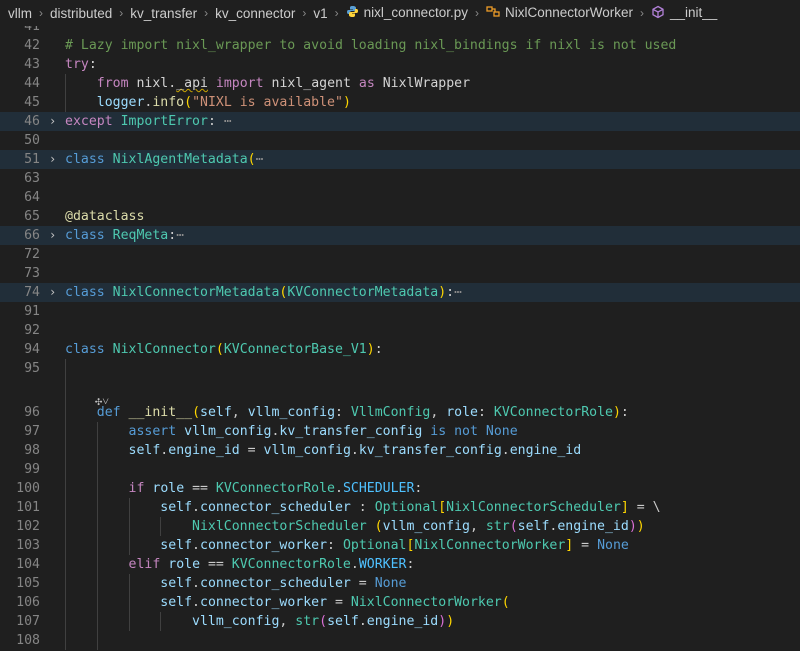  I want to click on breadcrumb-item: __init__, so click(684, 13).